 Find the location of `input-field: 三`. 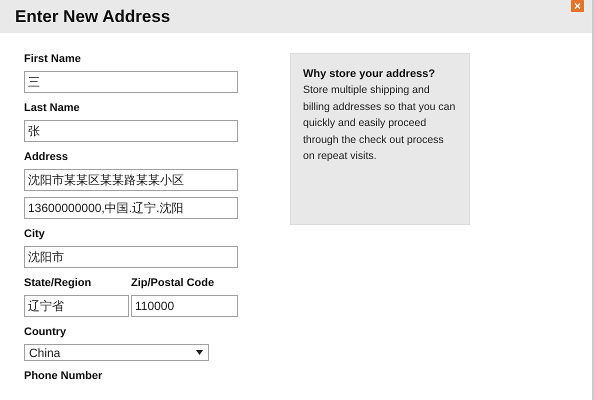

input-field: 三 is located at coordinates (131, 82).